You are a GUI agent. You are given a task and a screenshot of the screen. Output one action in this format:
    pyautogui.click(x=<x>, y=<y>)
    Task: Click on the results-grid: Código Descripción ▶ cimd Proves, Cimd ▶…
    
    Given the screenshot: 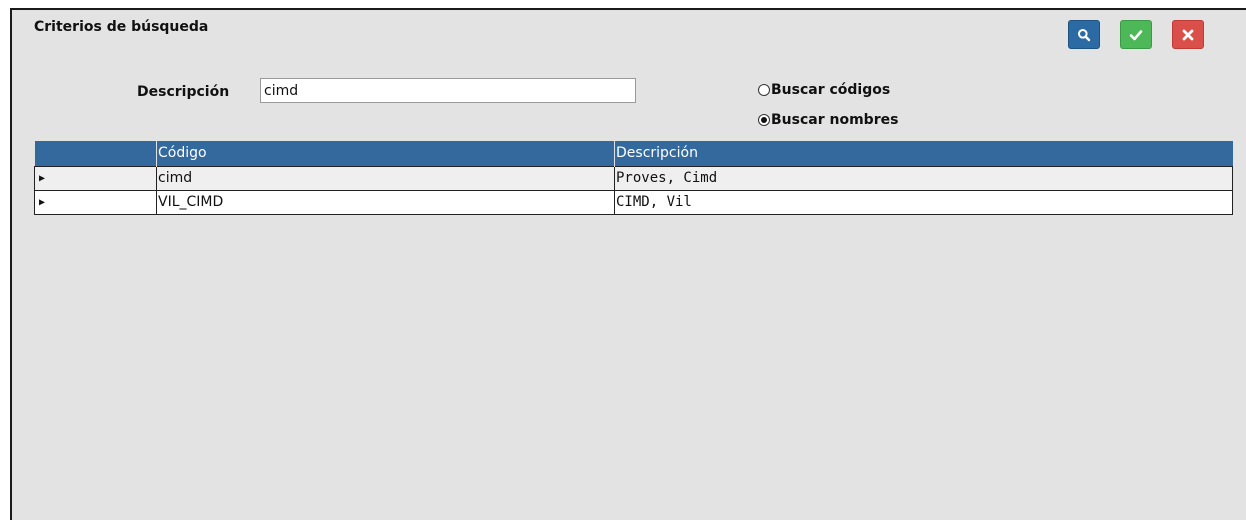 What is the action you would take?
    pyautogui.click(x=633, y=178)
    